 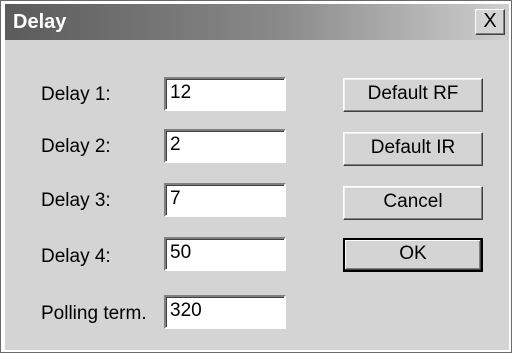 I want to click on delay-1-label: Delay 1:, so click(x=76, y=94).